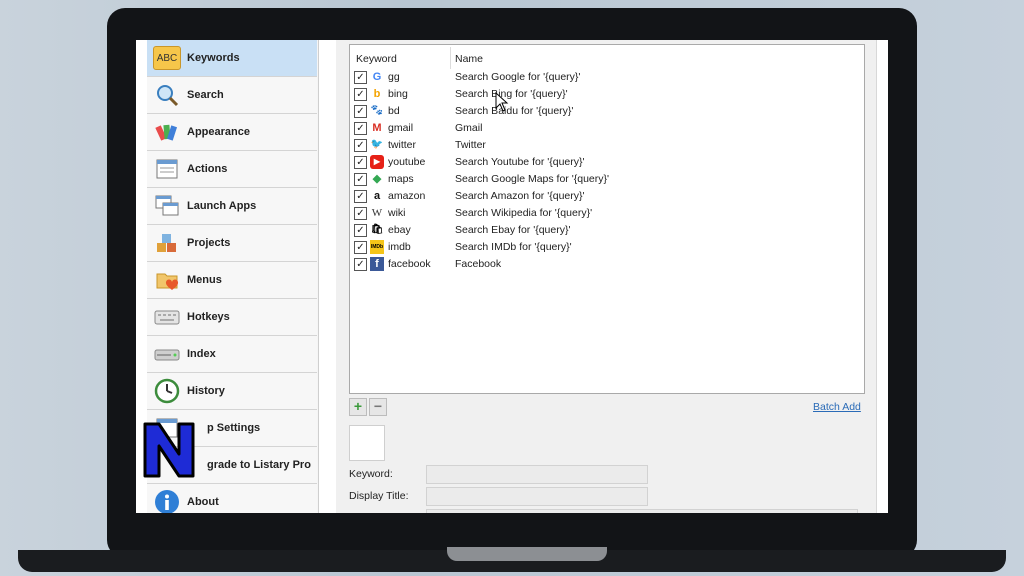 Image resolution: width=1024 pixels, height=576 pixels. I want to click on sidebar-item-label: Launch Apps, so click(222, 206).